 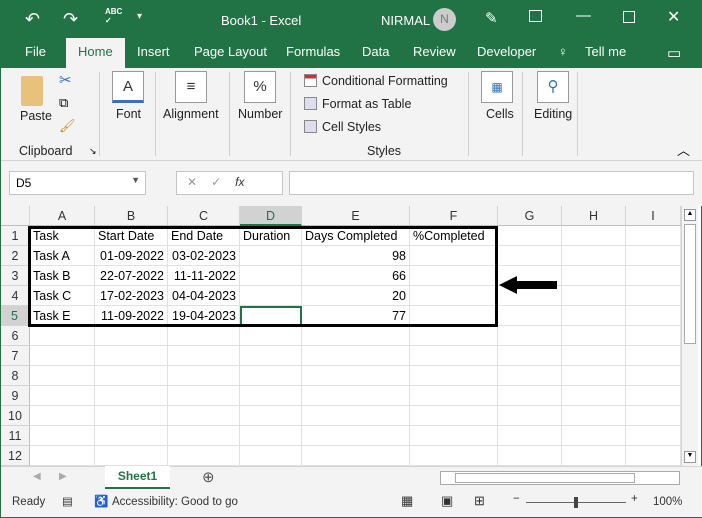 I want to click on cell-e6, so click(x=356, y=336).